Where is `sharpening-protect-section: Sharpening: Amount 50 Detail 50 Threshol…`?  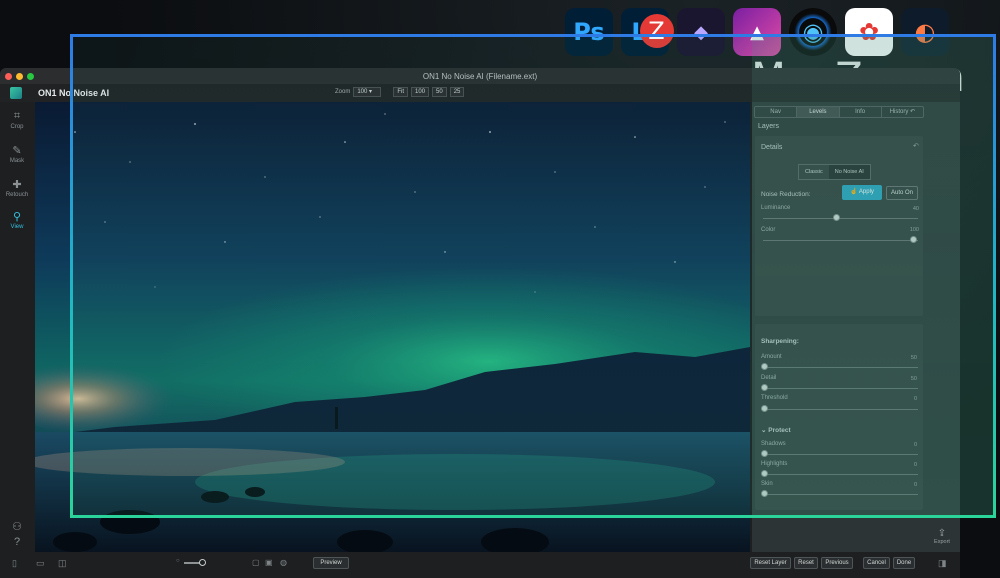
sharpening-protect-section: Sharpening: Amount 50 Detail 50 Threshol… is located at coordinates (839, 417).